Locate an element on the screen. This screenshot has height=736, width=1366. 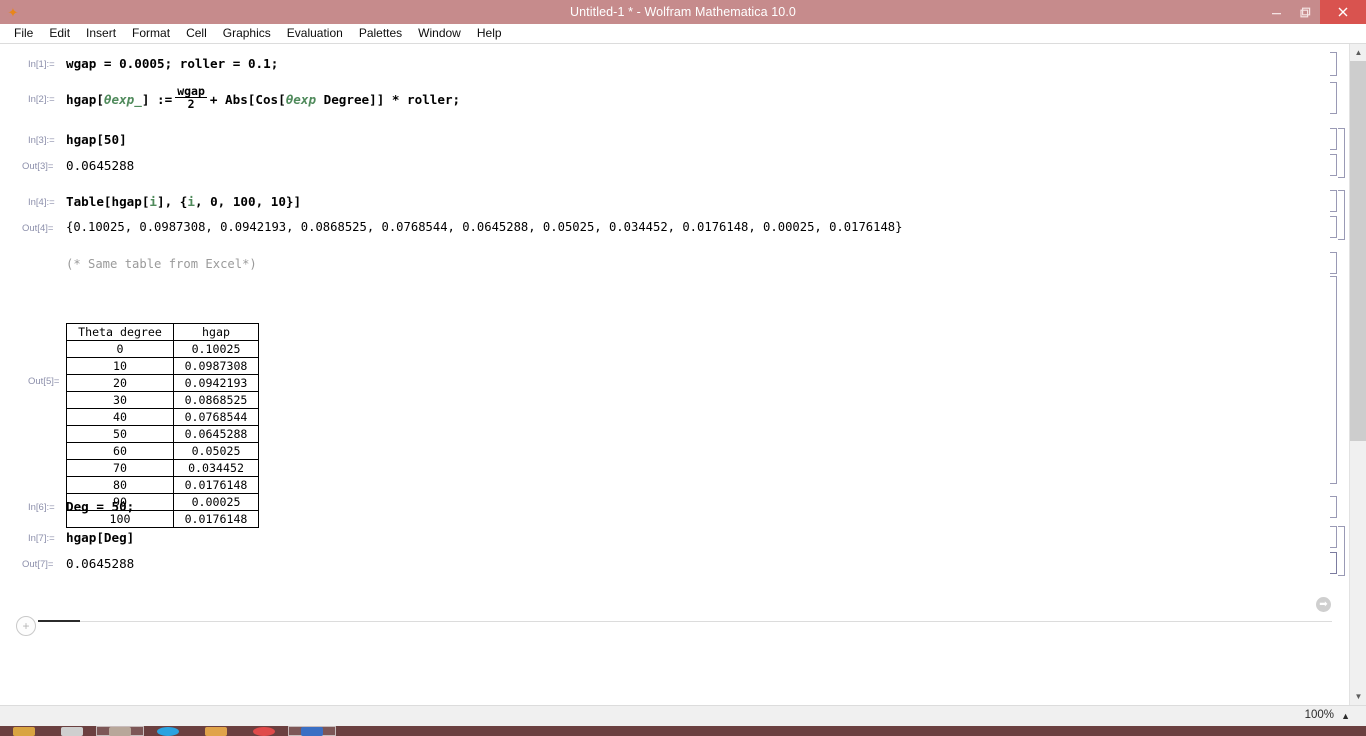
taskbar-item-explorer is located at coordinates (24, 731).